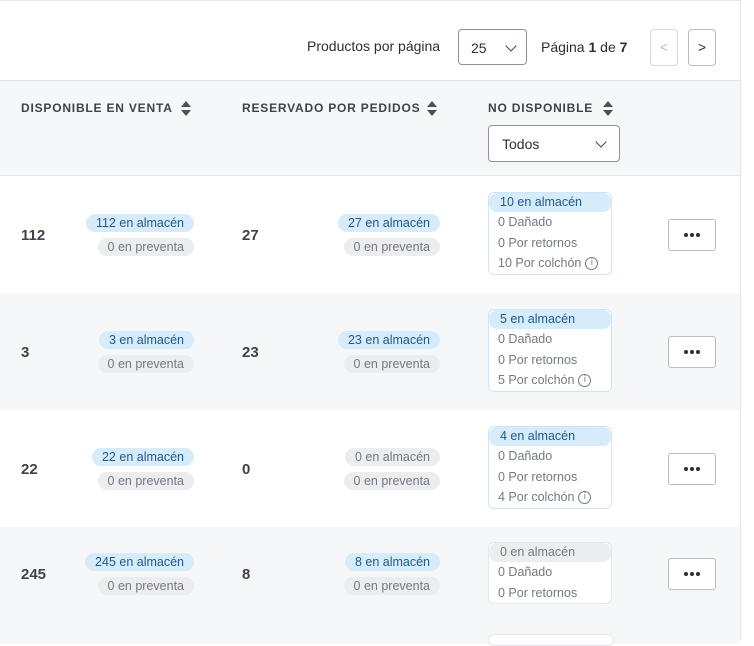 The width and height of the screenshot is (754, 646). I want to click on per-page-value: 25, so click(479, 48).